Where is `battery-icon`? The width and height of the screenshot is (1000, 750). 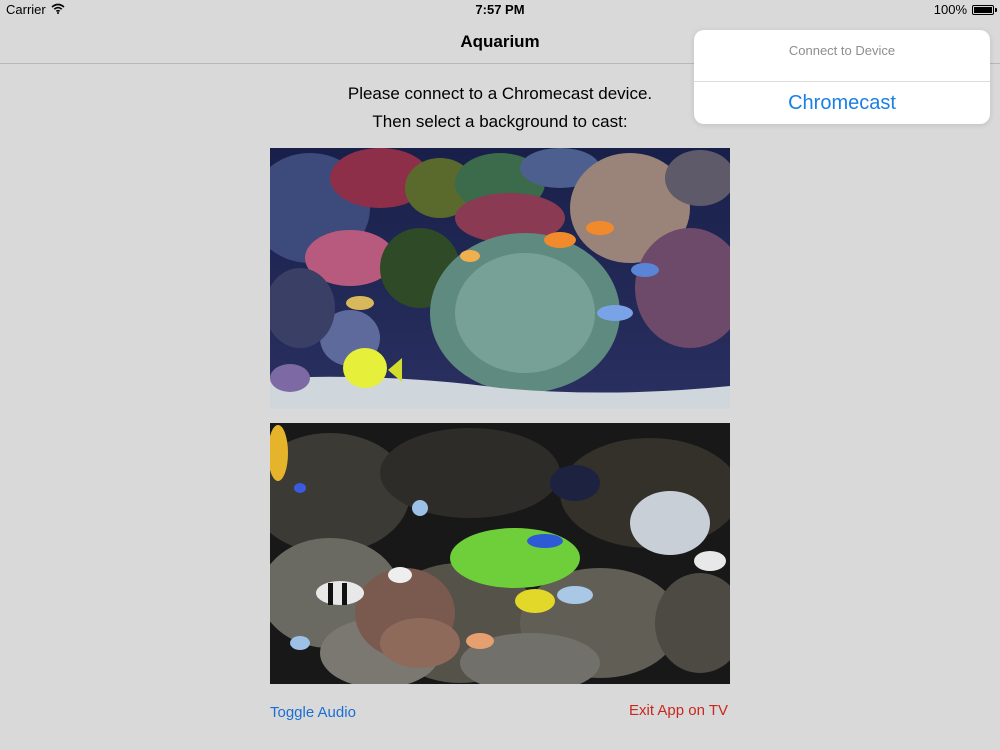 battery-icon is located at coordinates (984, 10).